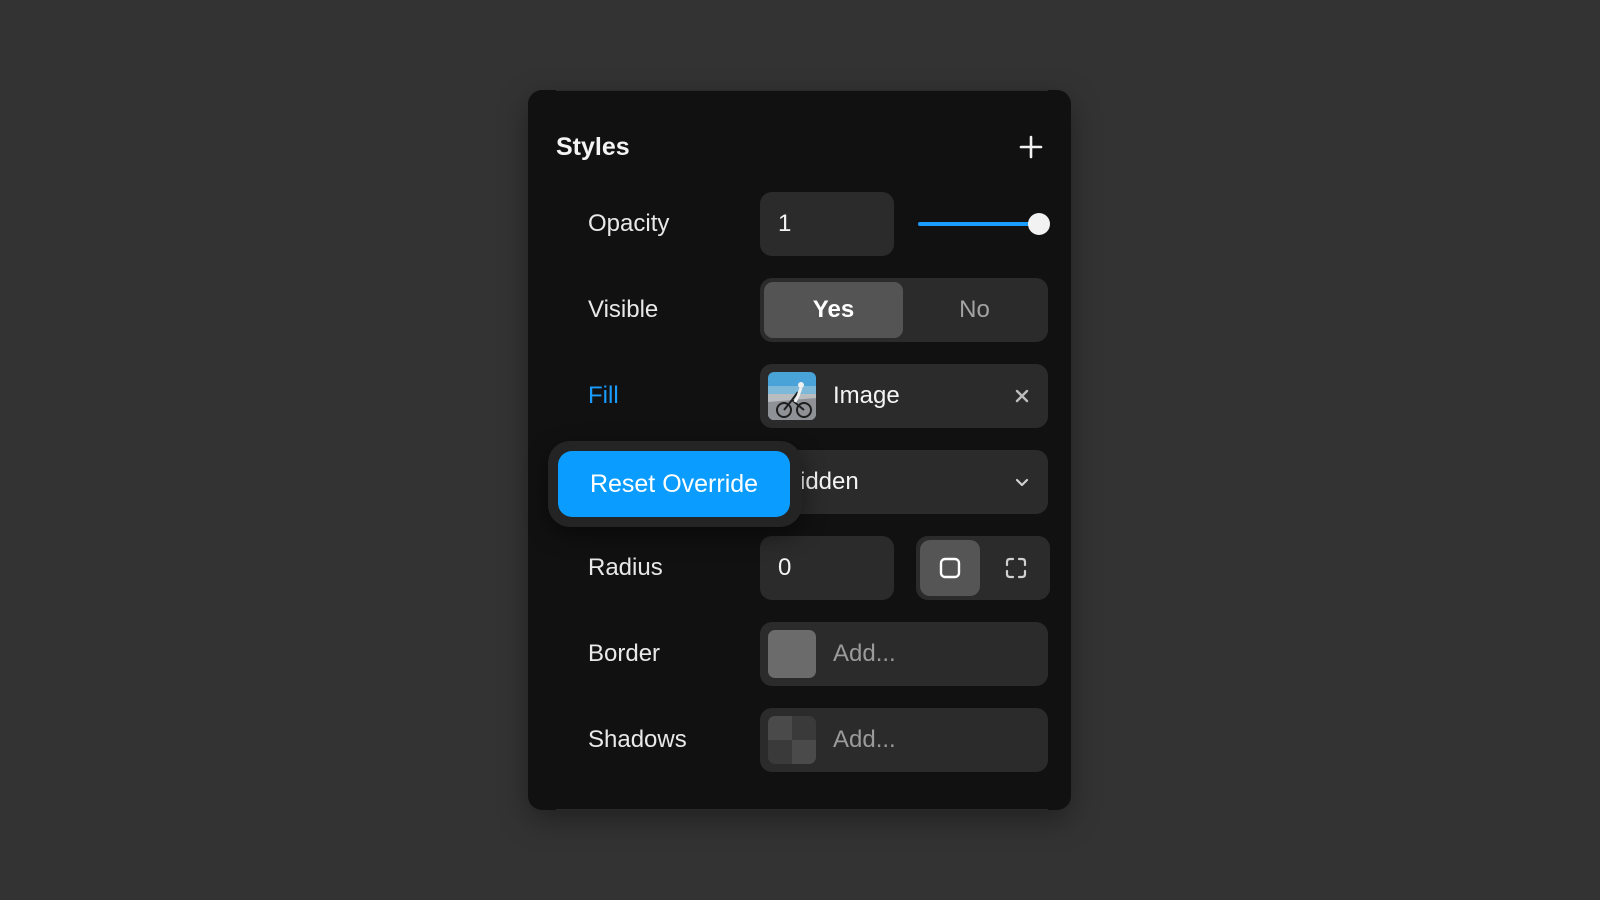  What do you see at coordinates (792, 396) in the screenshot?
I see `fill-image-thumbnail` at bounding box center [792, 396].